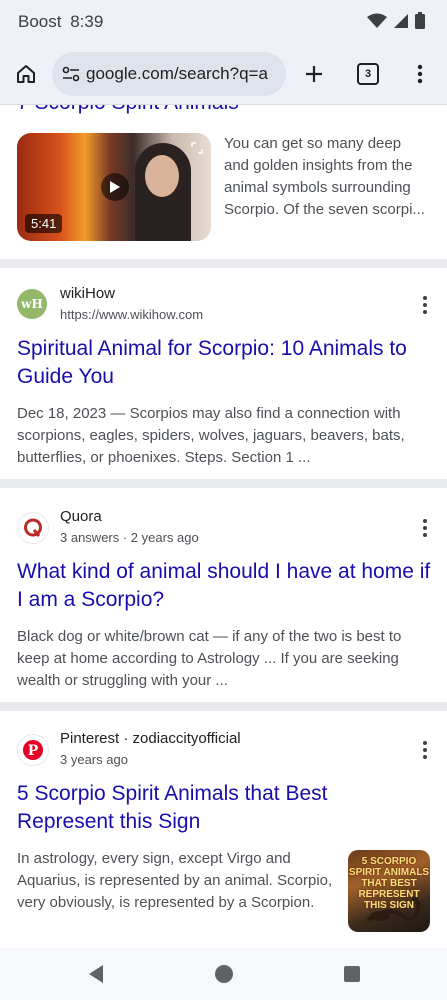 The image size is (447, 1000). What do you see at coordinates (393, 909) in the screenshot?
I see `scorpion-illustration-icon` at bounding box center [393, 909].